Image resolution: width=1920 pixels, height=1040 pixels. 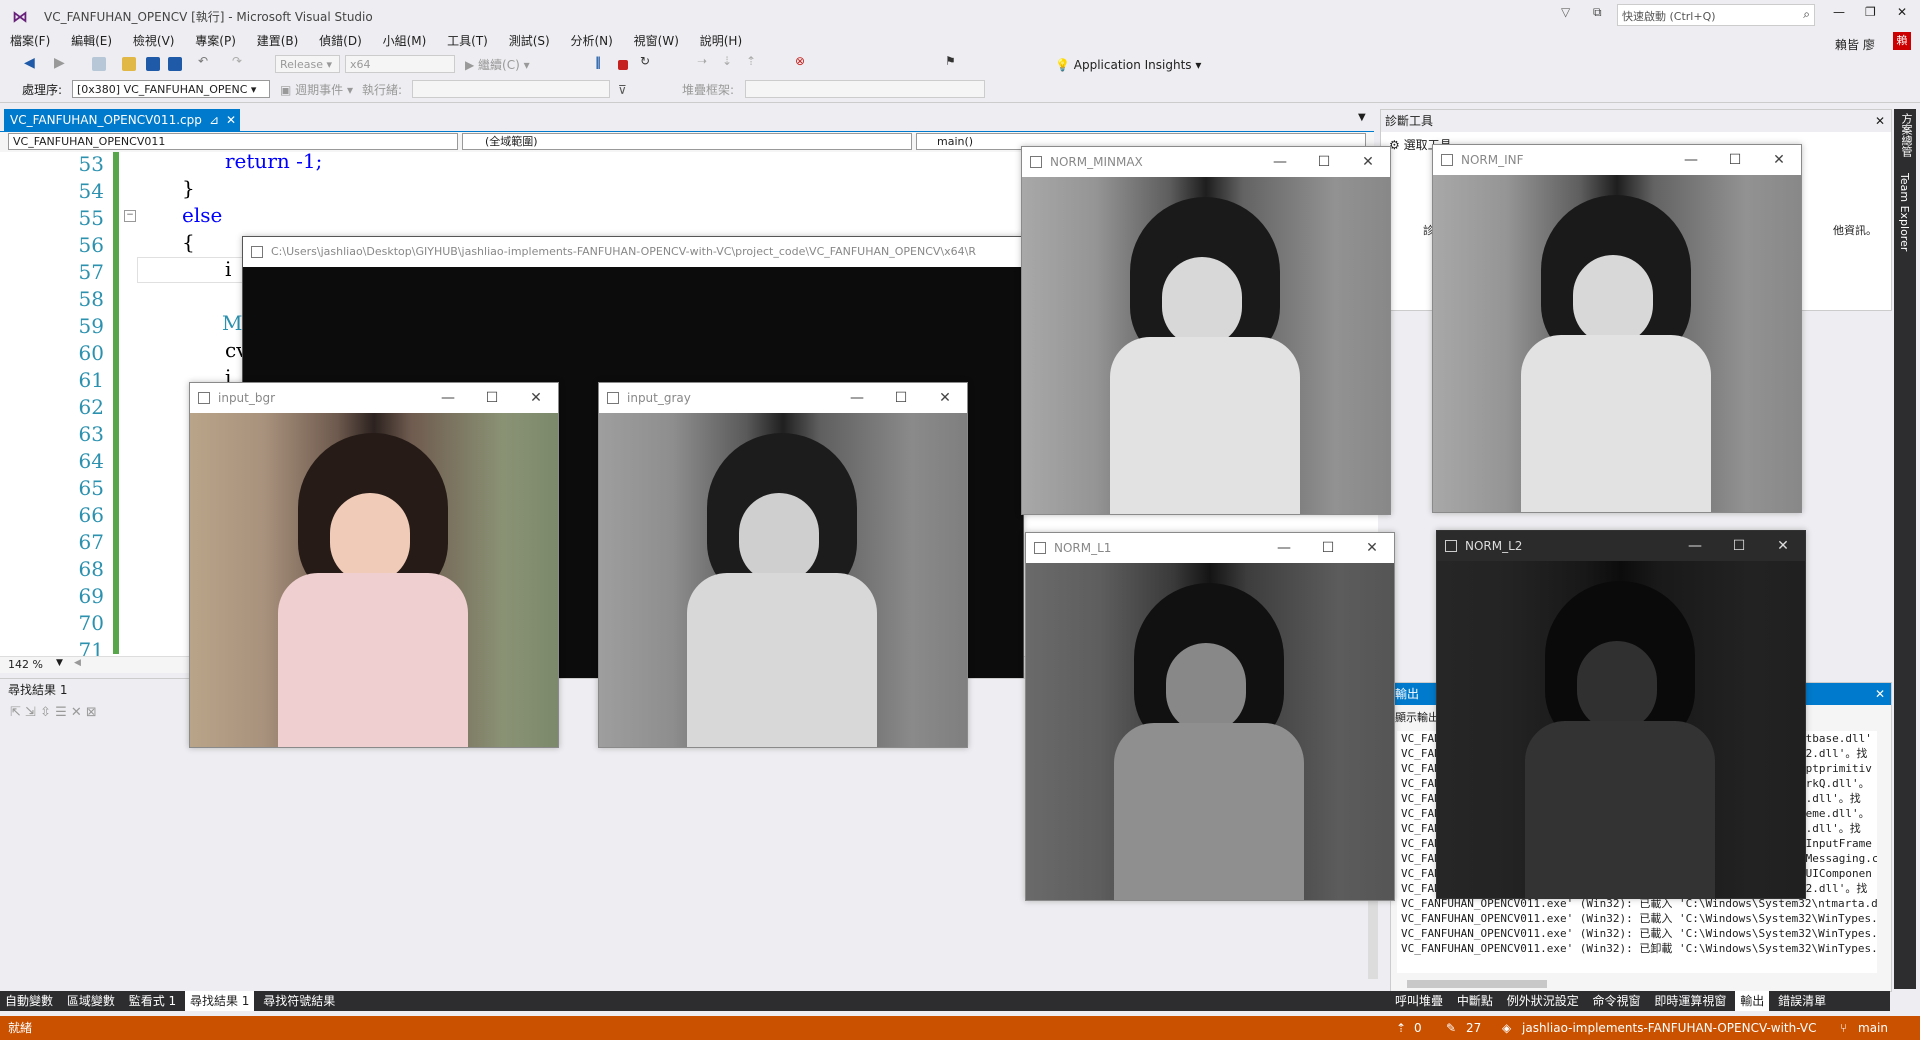 I want to click on open-file-icon, so click(x=129, y=64).